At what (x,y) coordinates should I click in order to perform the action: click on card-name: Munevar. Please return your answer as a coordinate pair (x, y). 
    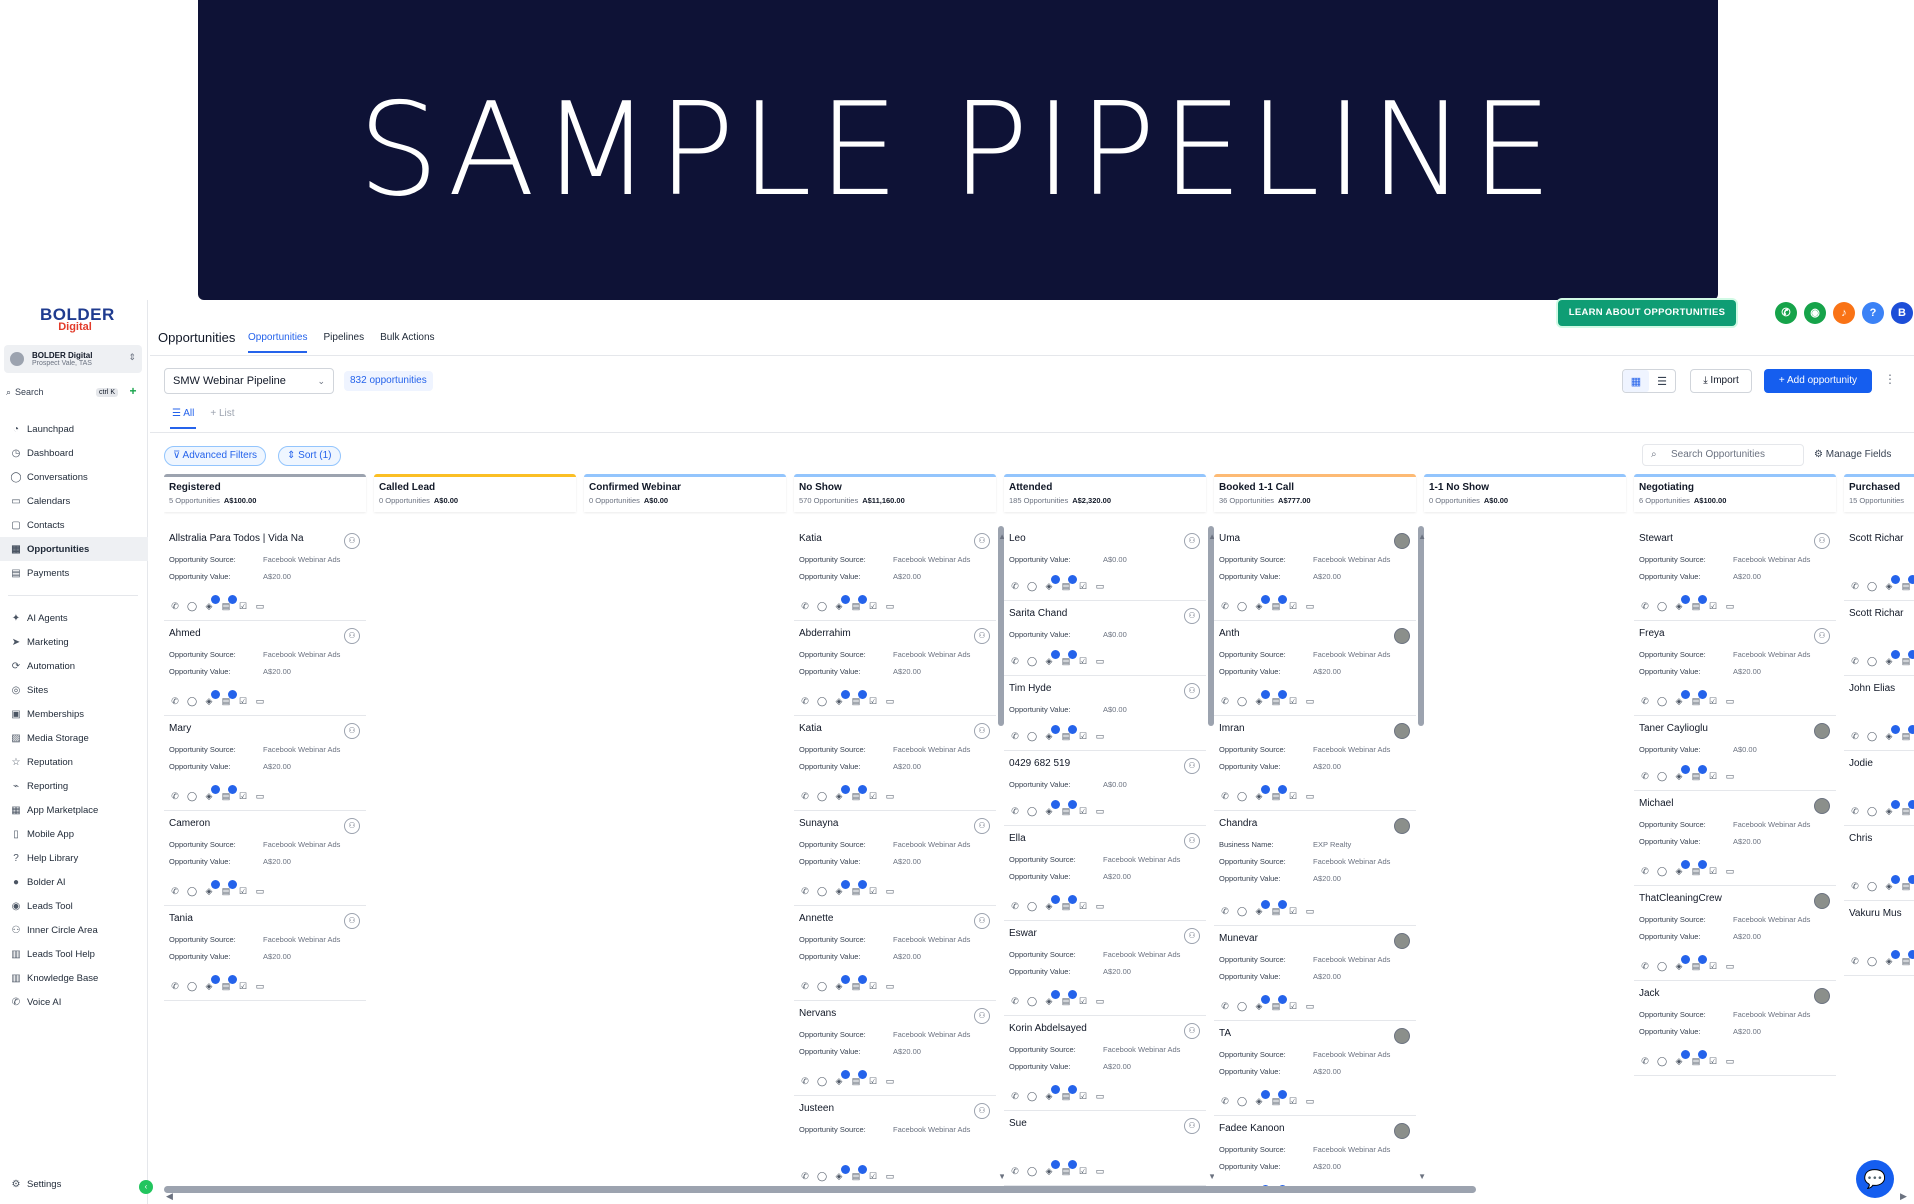
    Looking at the image, I should click on (1304, 938).